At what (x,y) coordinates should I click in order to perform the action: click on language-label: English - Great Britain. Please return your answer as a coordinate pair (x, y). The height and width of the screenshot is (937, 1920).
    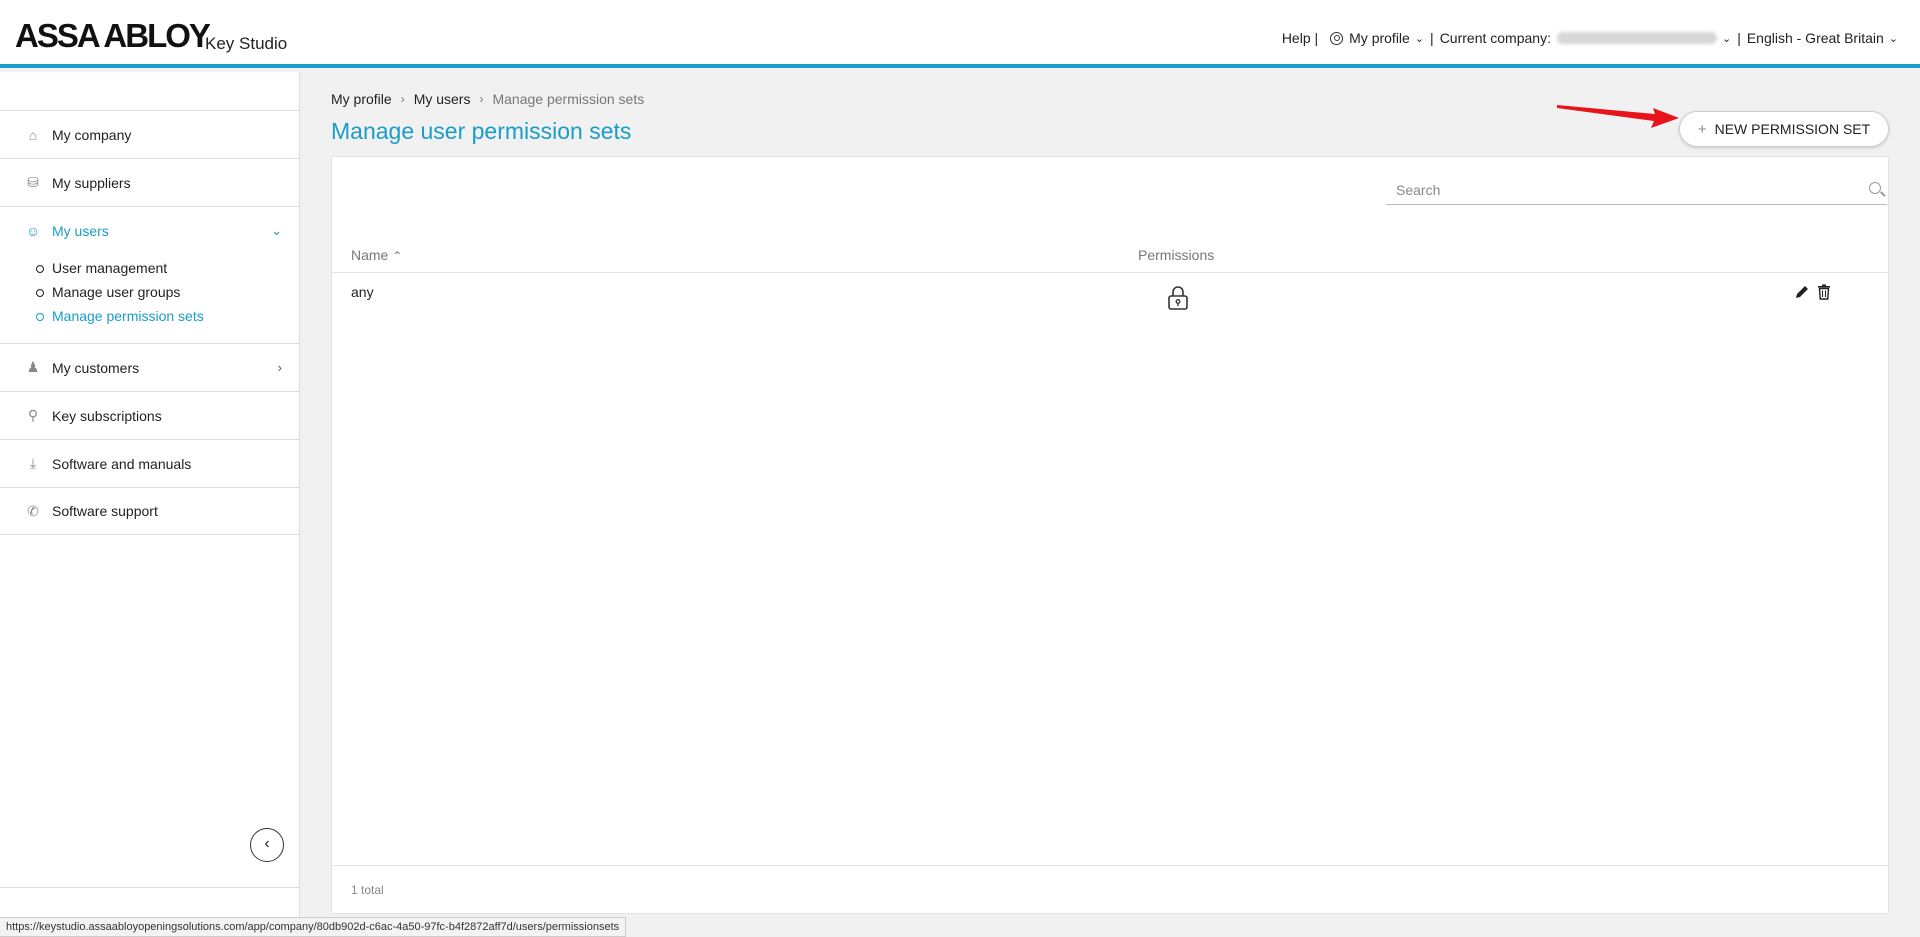
    Looking at the image, I should click on (1815, 38).